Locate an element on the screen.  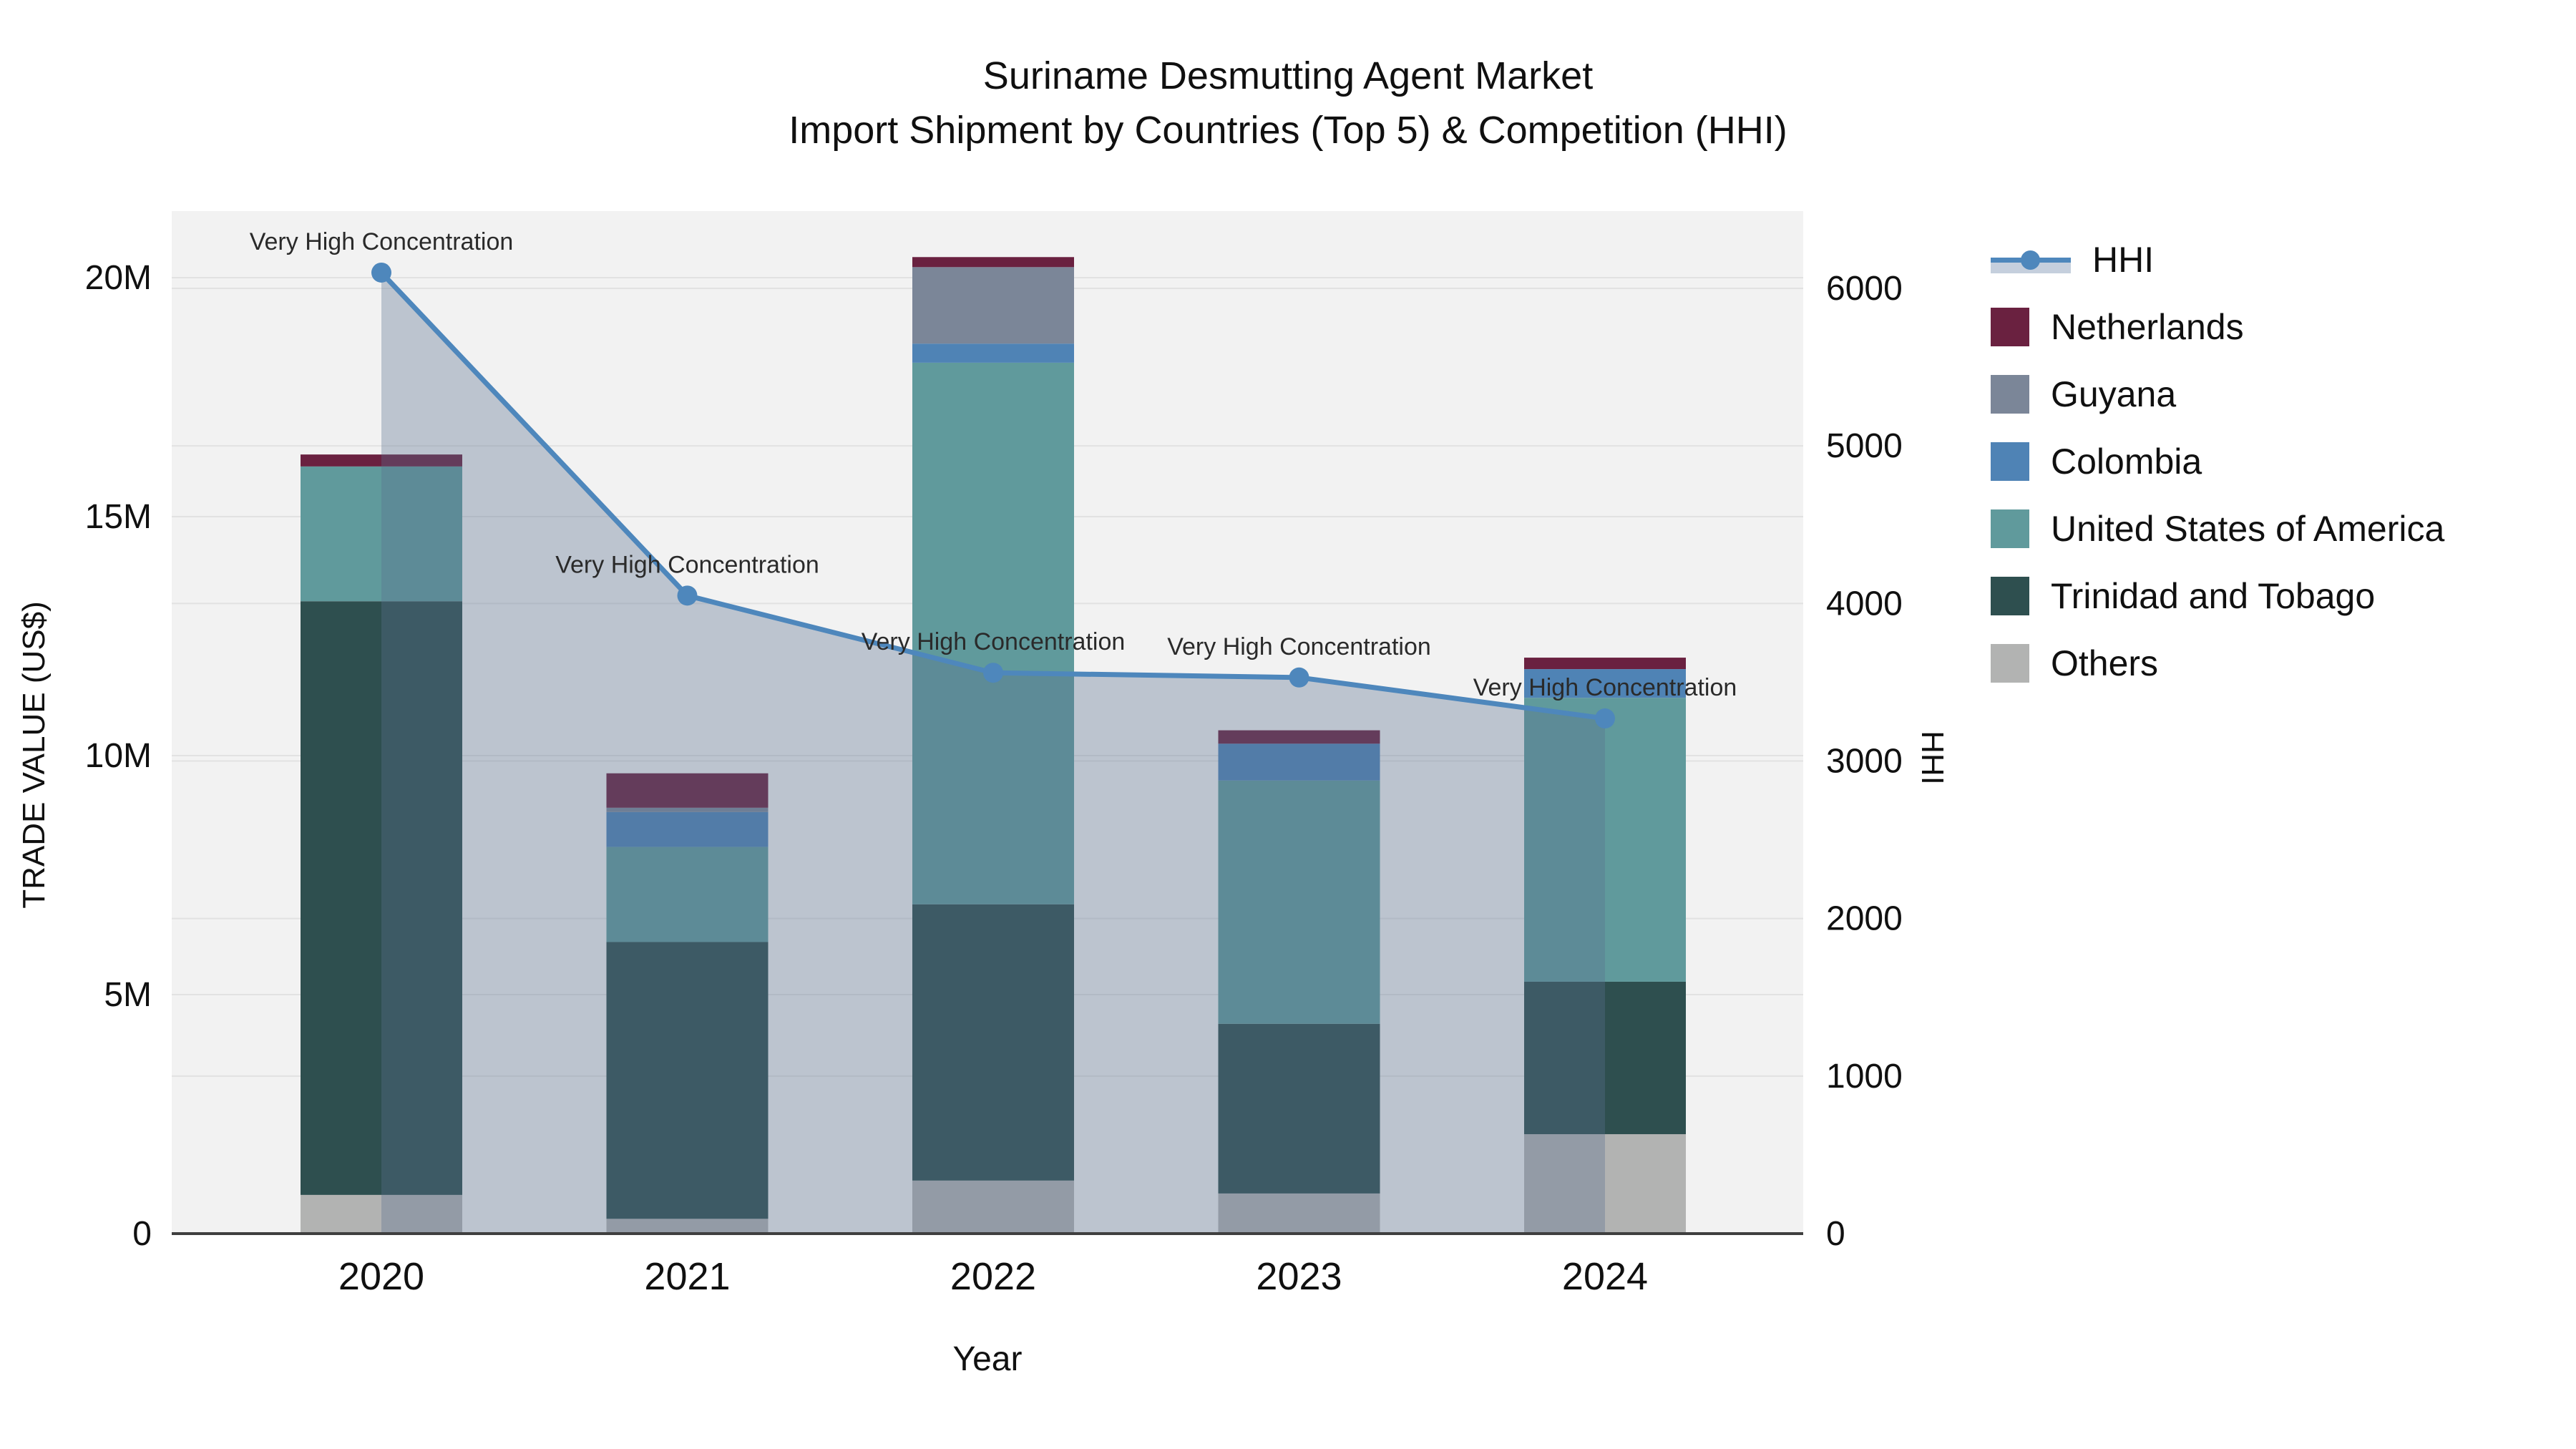
x-axis-title: Year is located at coordinates (987, 1359).